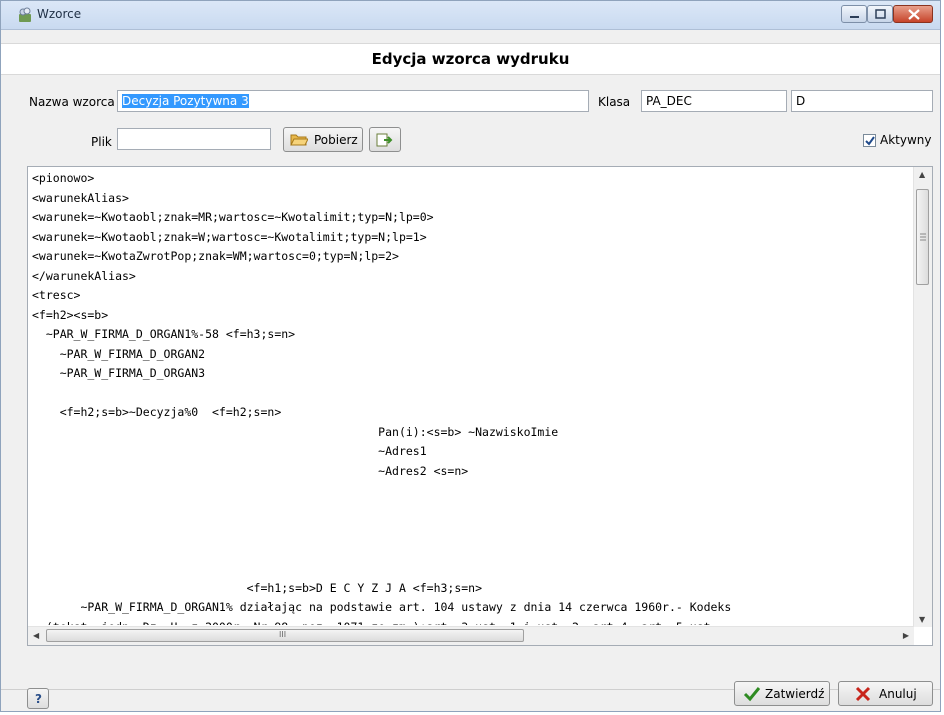 The height and width of the screenshot is (715, 944). I want to click on code-line: <f=h2><s=b>, so click(70, 314).